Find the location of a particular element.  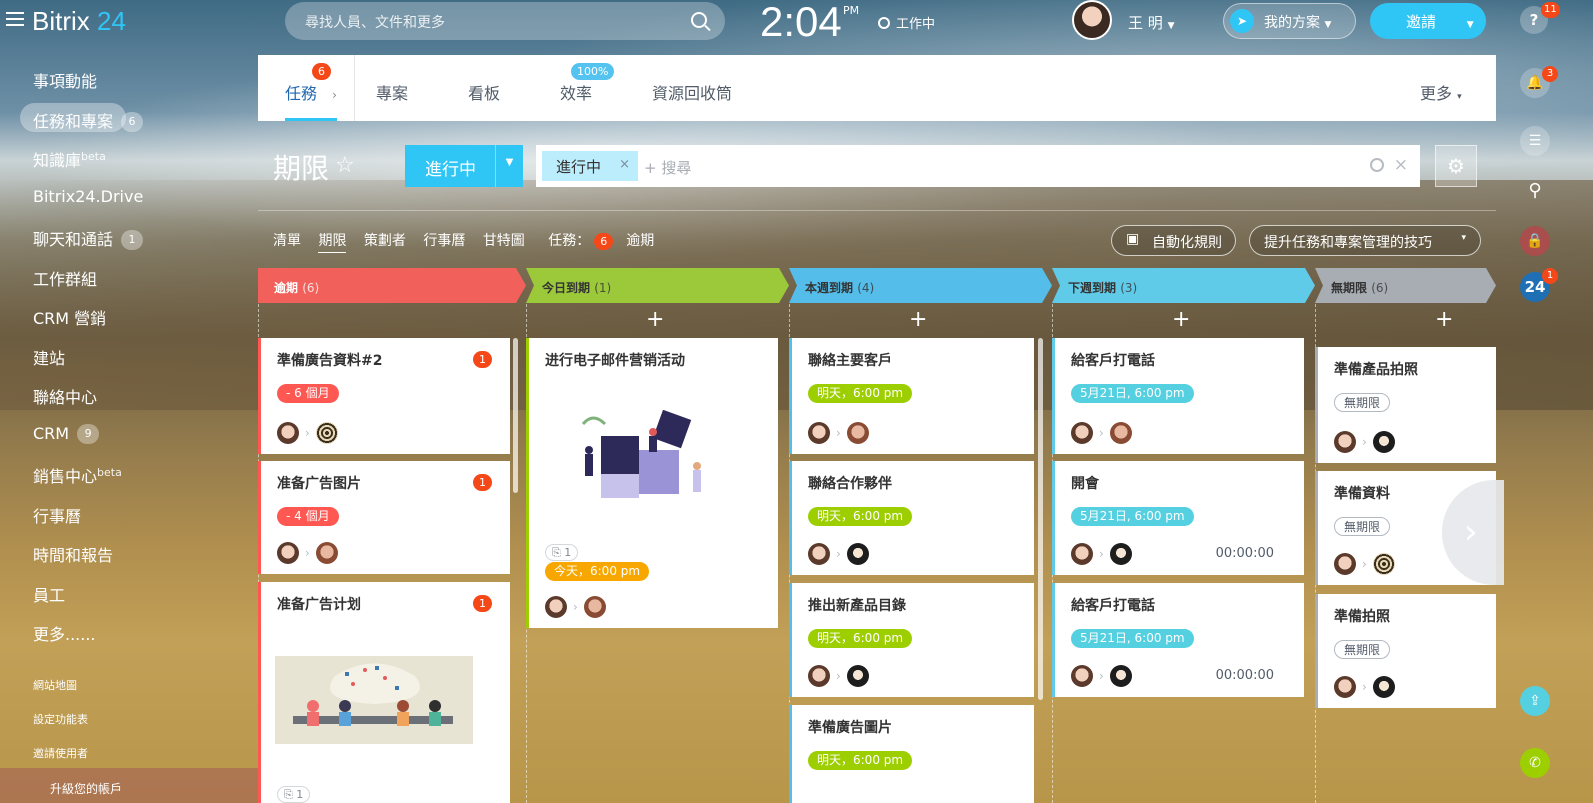

column-no-deadline: 無期限 (6) is located at coordinates (1405, 285).